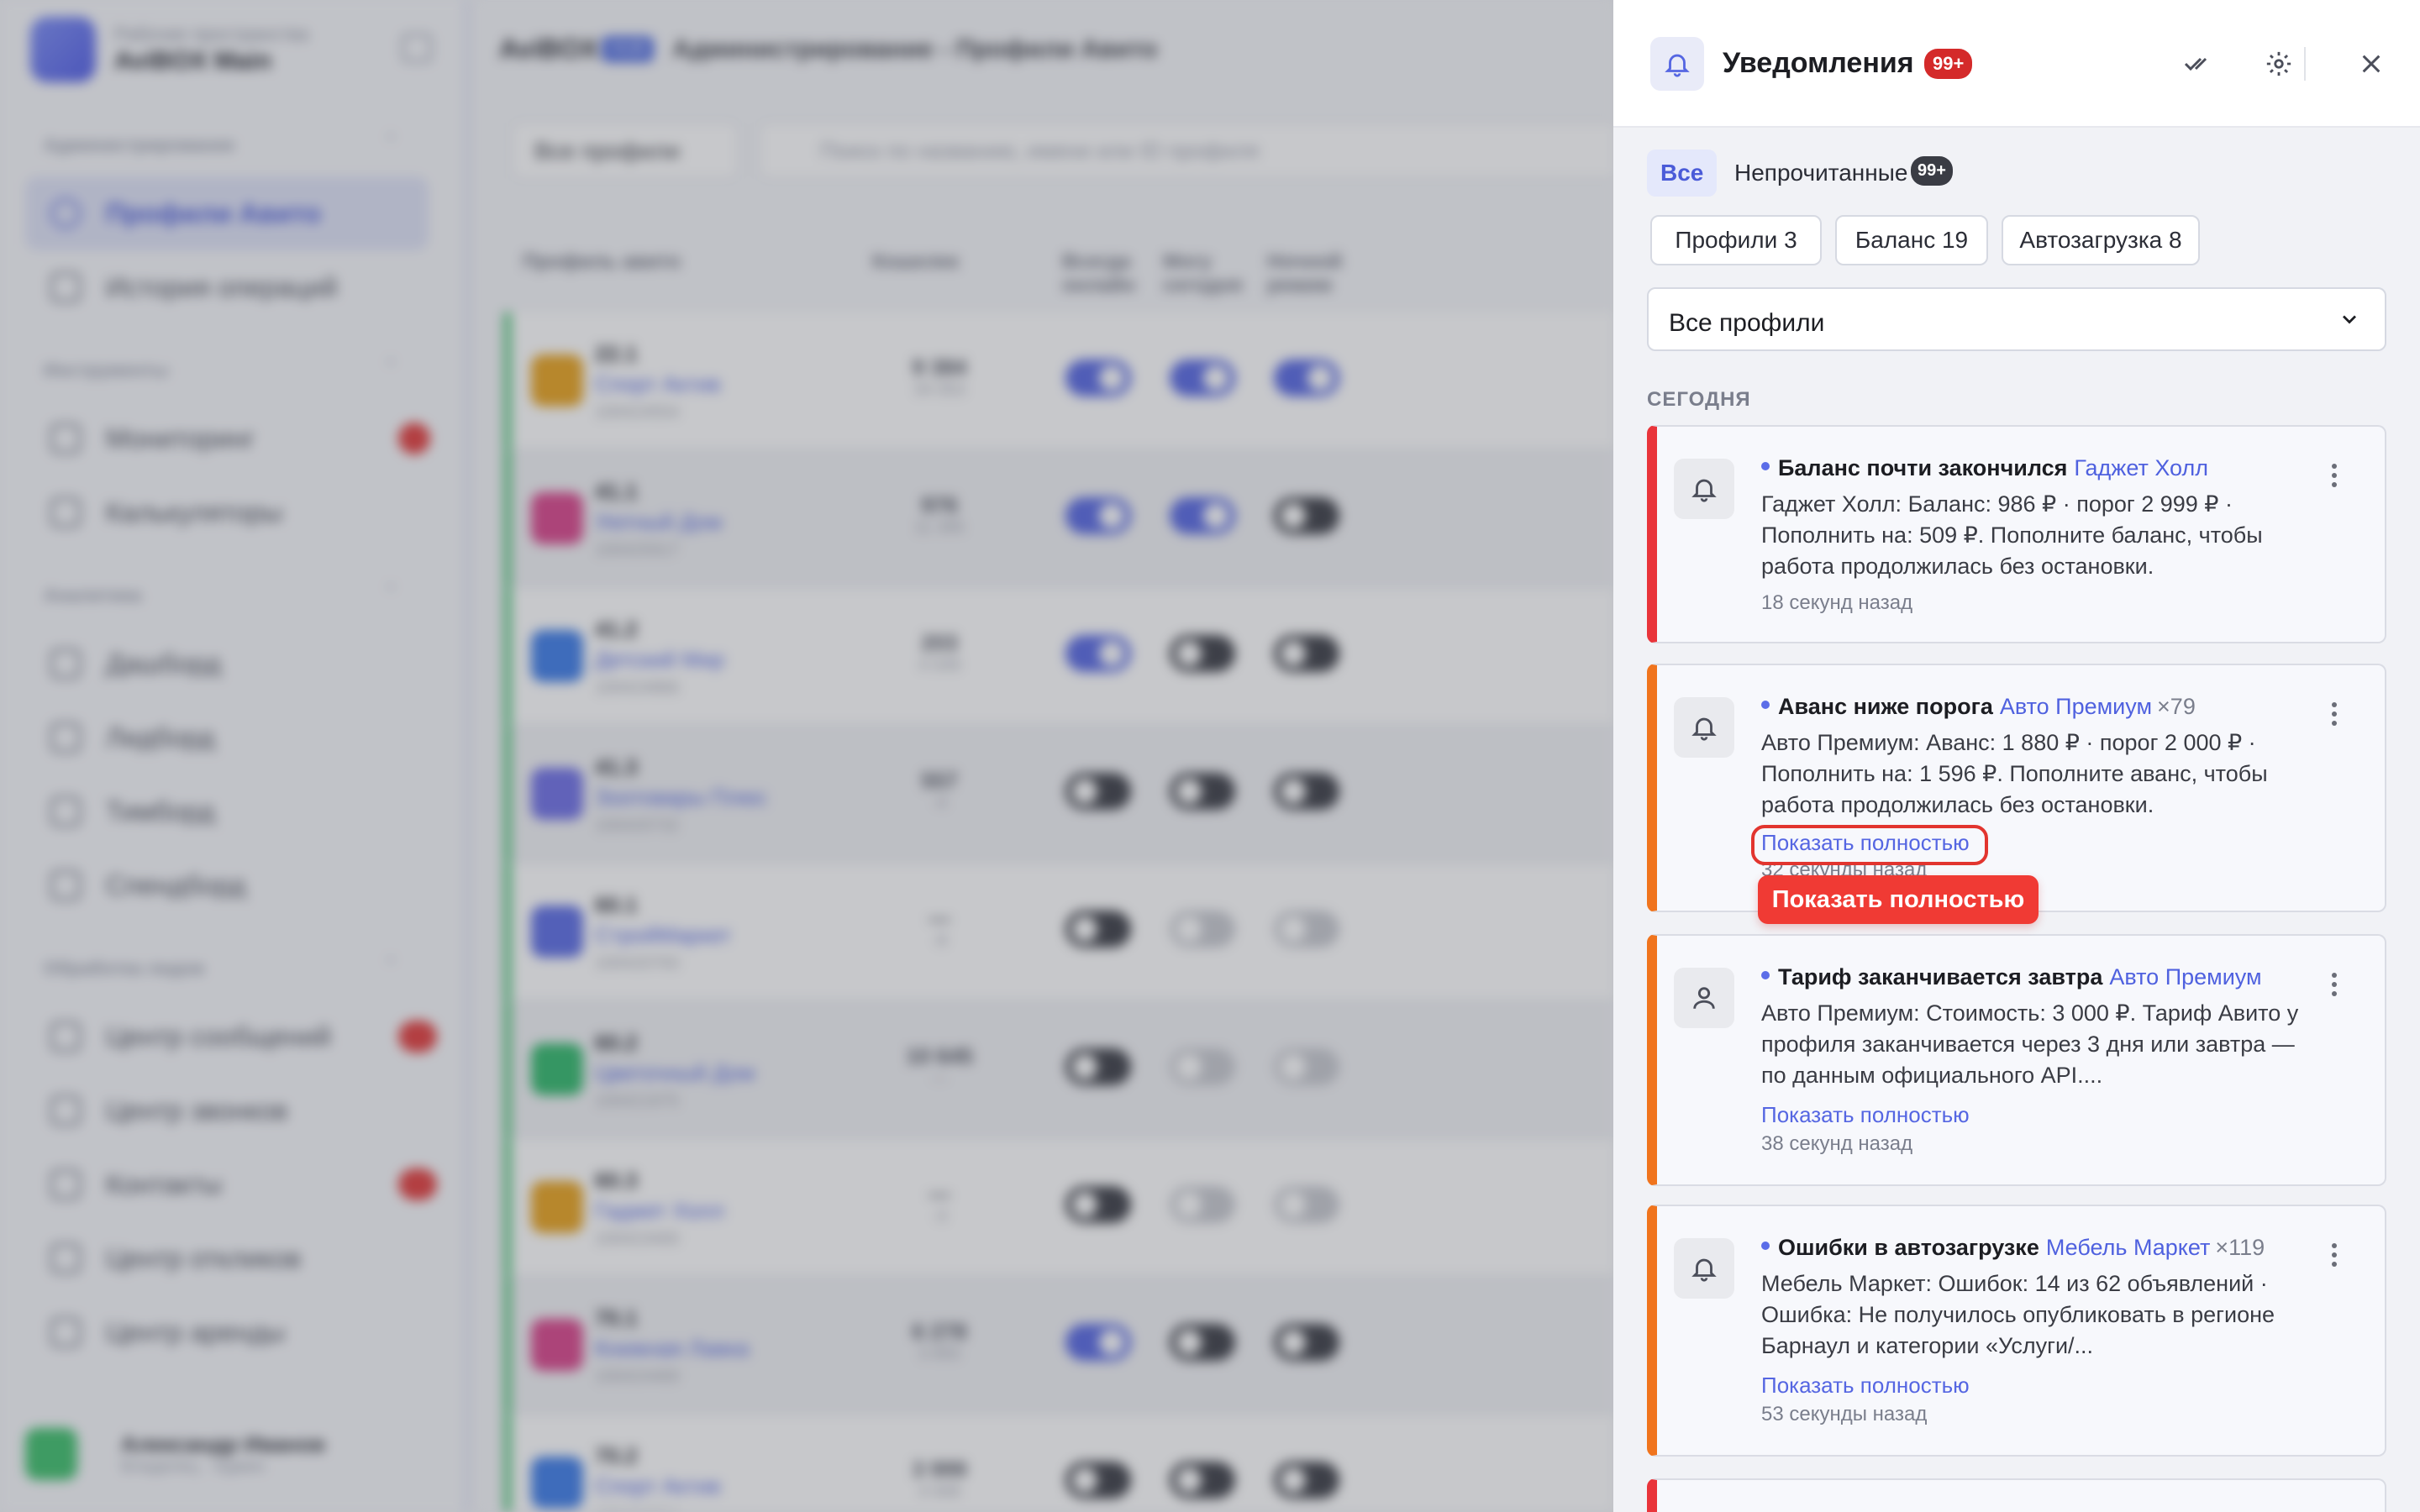  I want to click on profile-link: Мебель Маркет, so click(2128, 1247).